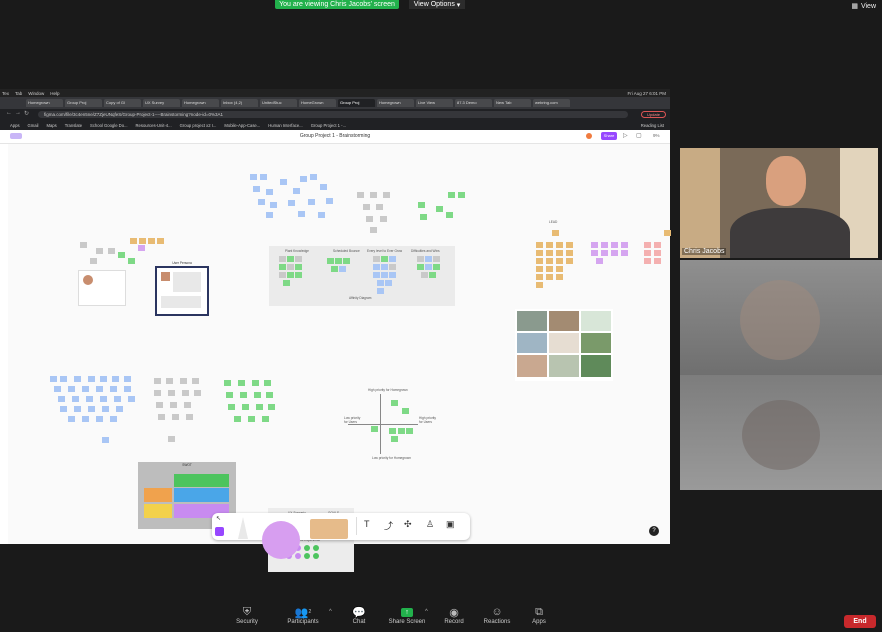  Describe the element at coordinates (551, 103) in the screenshot. I see `browser-tab: webring.com` at that location.